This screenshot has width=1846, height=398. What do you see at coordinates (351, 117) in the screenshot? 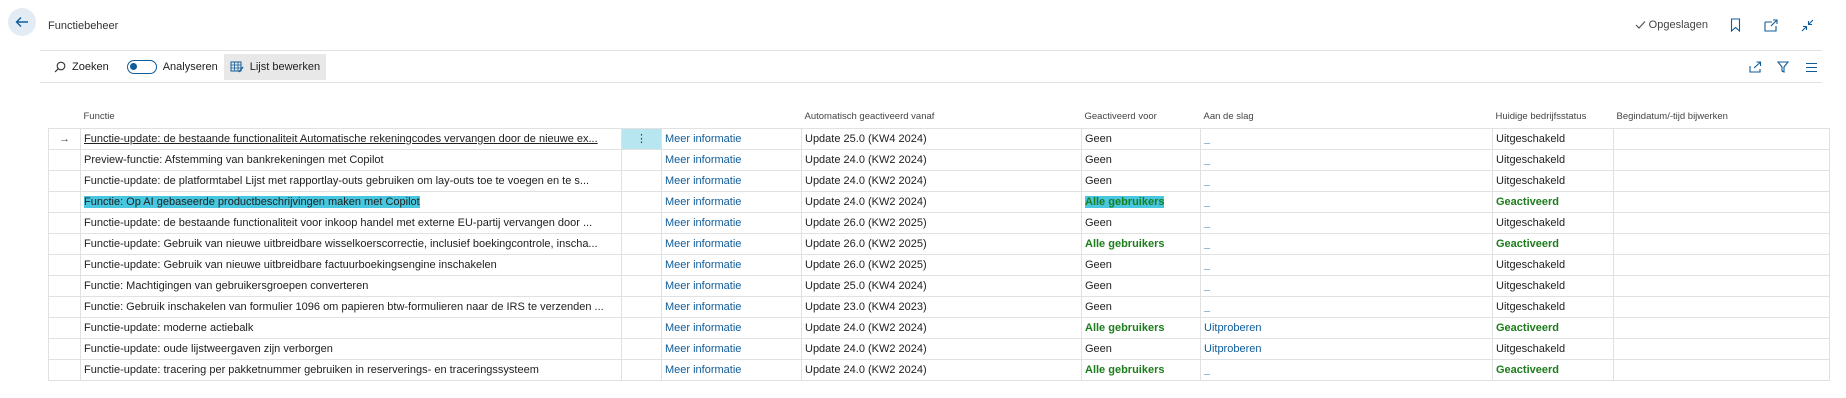
I see `column-header-functie: Functie` at bounding box center [351, 117].